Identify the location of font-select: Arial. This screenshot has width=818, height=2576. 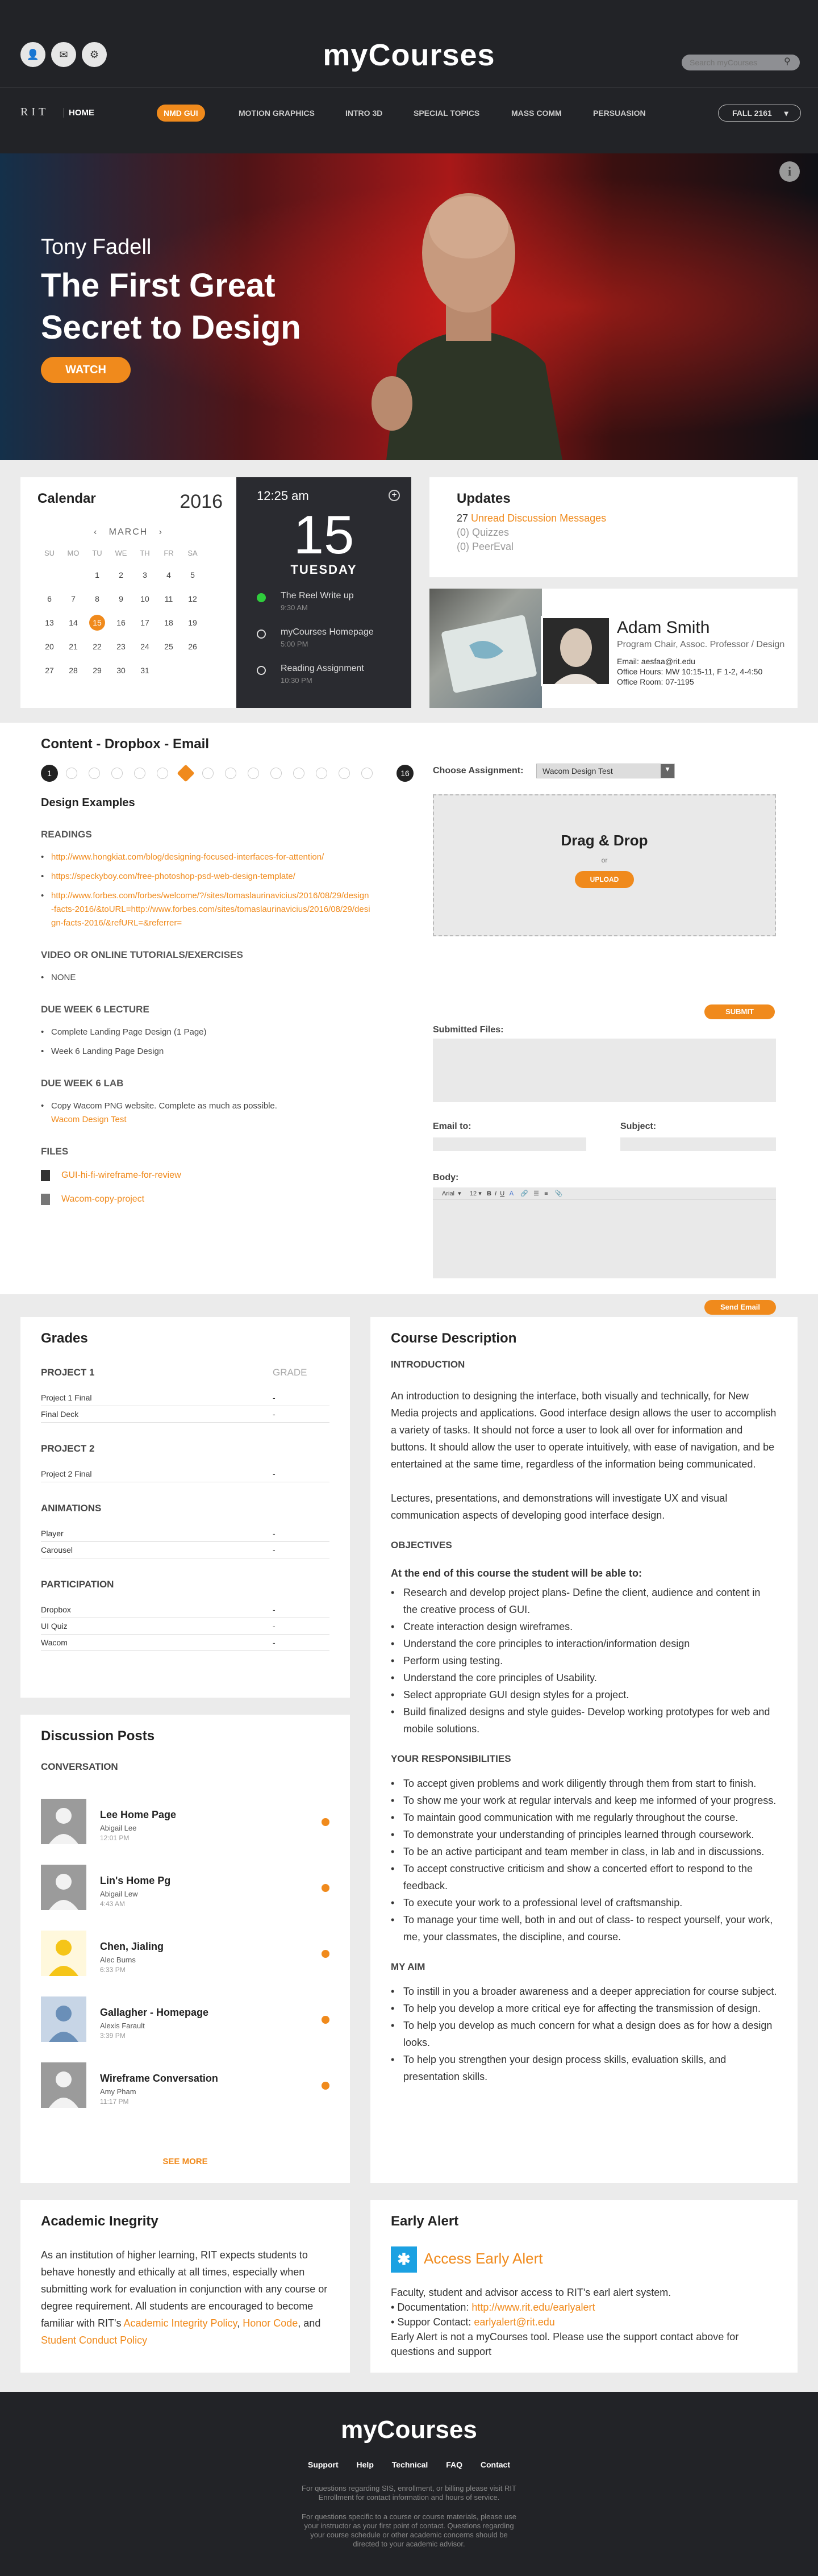
(448, 1193).